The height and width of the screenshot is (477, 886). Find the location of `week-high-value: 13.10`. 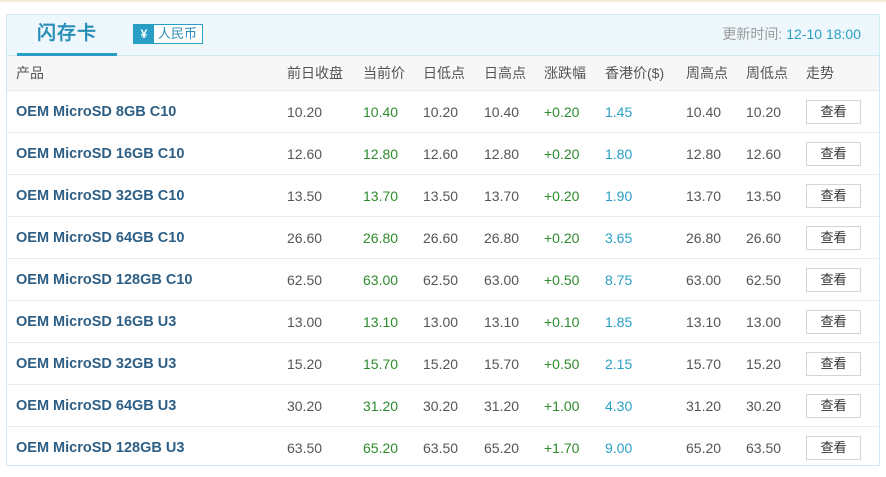

week-high-value: 13.10 is located at coordinates (716, 321).